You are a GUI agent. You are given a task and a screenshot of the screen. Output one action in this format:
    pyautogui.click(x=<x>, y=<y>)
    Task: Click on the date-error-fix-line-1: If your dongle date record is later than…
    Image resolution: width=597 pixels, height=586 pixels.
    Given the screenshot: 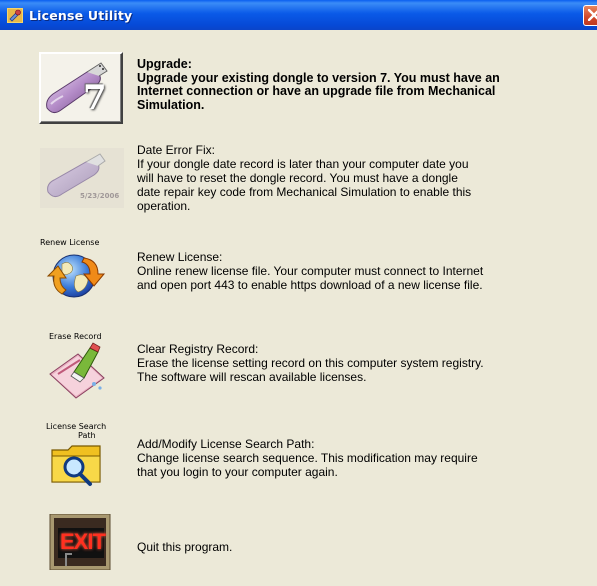 What is the action you would take?
    pyautogui.click(x=303, y=164)
    